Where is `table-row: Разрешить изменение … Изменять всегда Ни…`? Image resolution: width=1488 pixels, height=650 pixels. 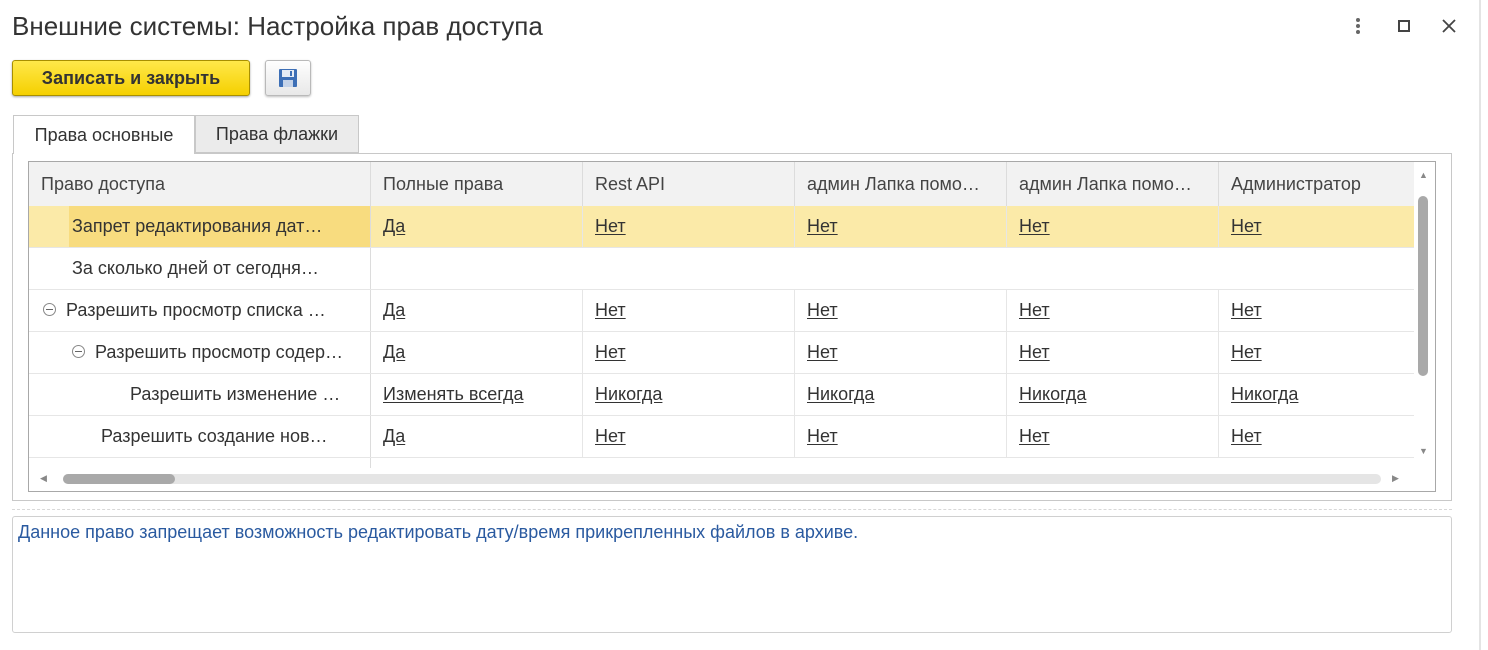 table-row: Разрешить изменение … Изменять всегда Ни… is located at coordinates (721, 395).